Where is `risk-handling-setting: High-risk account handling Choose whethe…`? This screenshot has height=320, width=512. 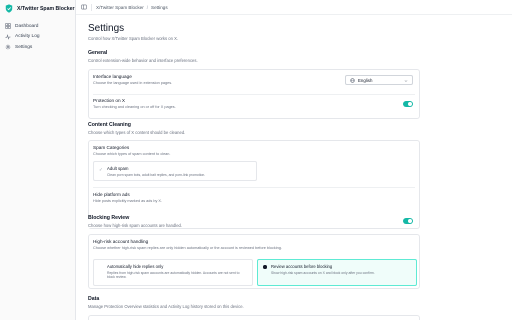
risk-handling-setting: High-risk account handling Choose whethe… is located at coordinates (187, 244).